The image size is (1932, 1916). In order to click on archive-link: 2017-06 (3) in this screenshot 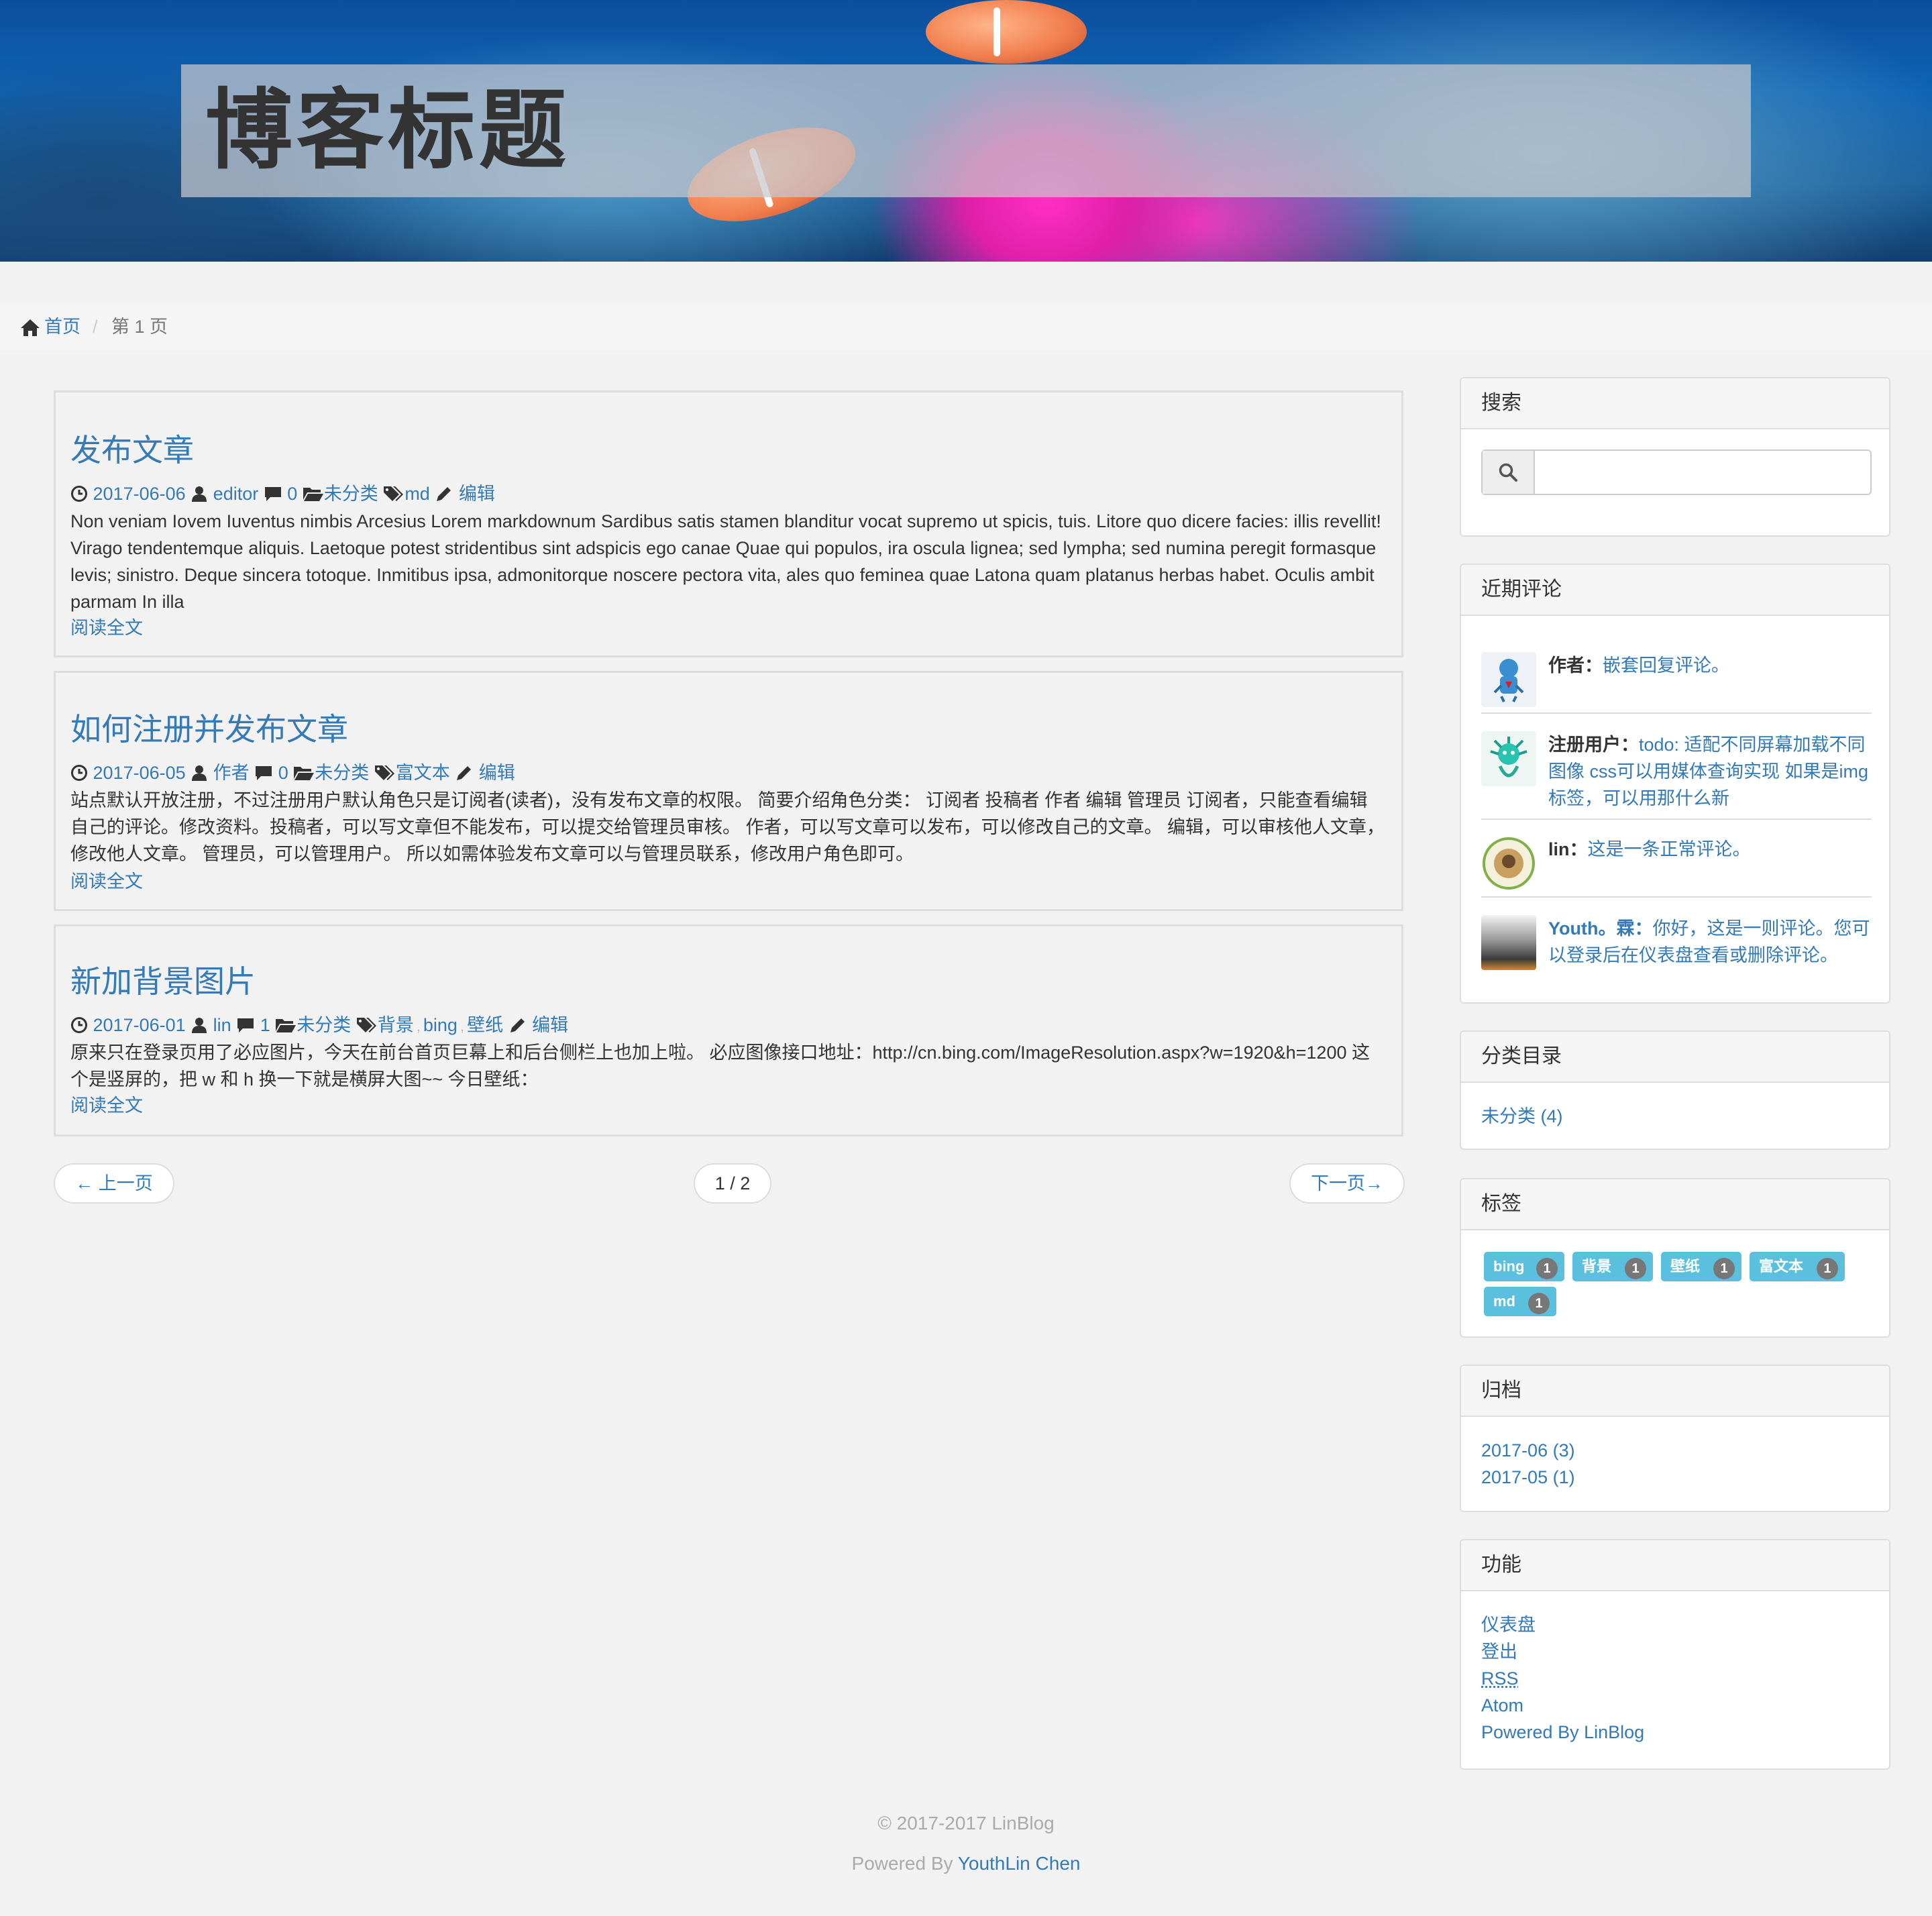, I will do `click(1528, 1450)`.